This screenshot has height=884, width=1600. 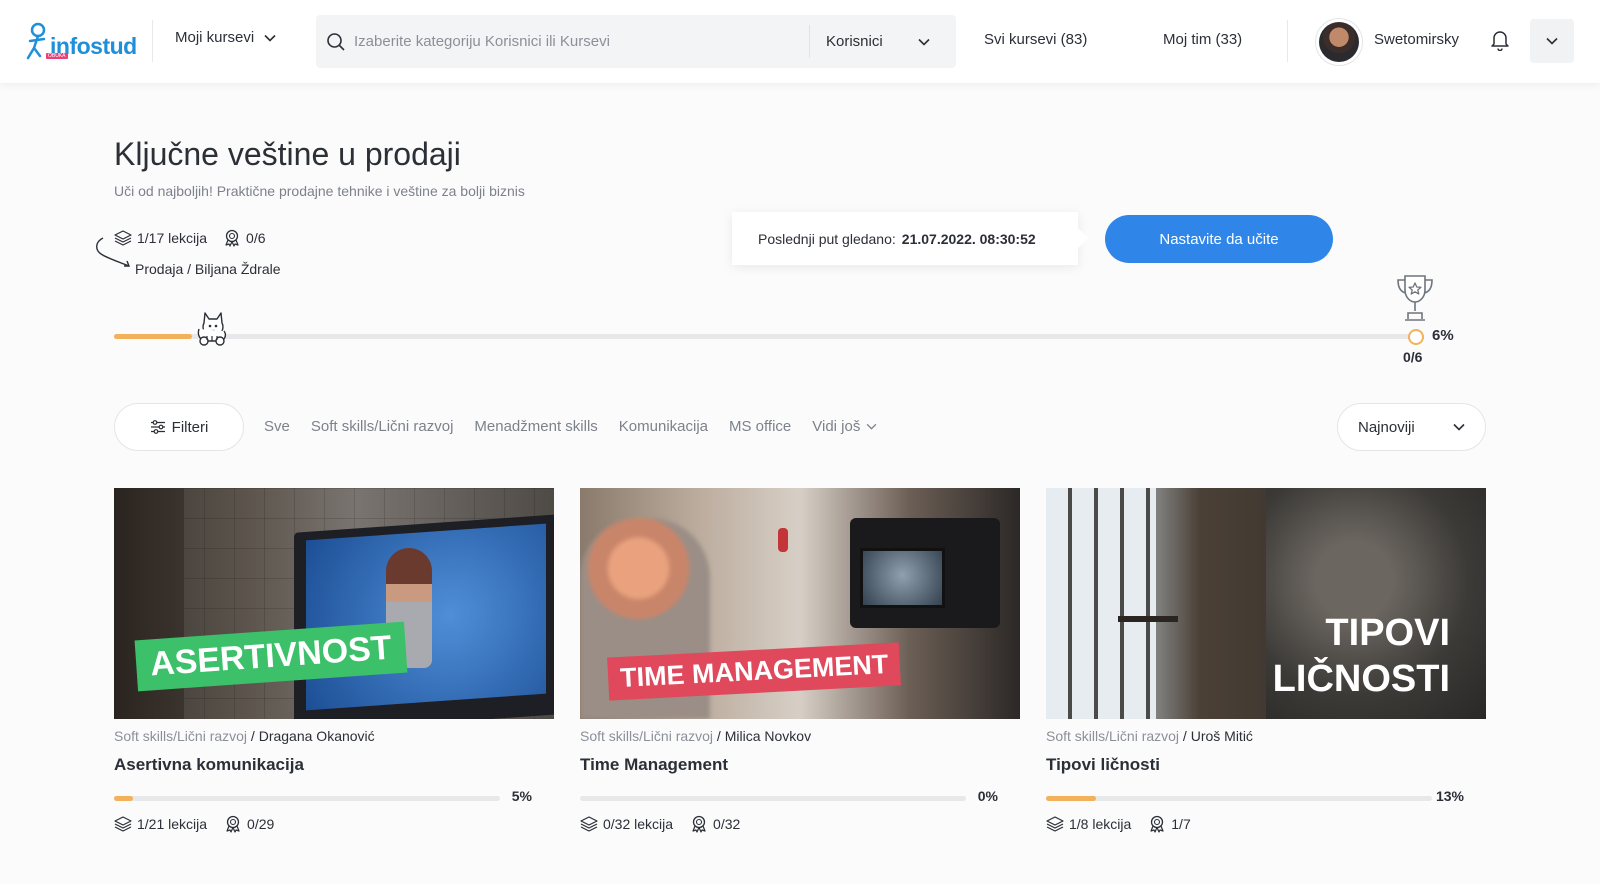 What do you see at coordinates (1202, 39) in the screenshot?
I see `my-team-link: Moj tim (33)` at bounding box center [1202, 39].